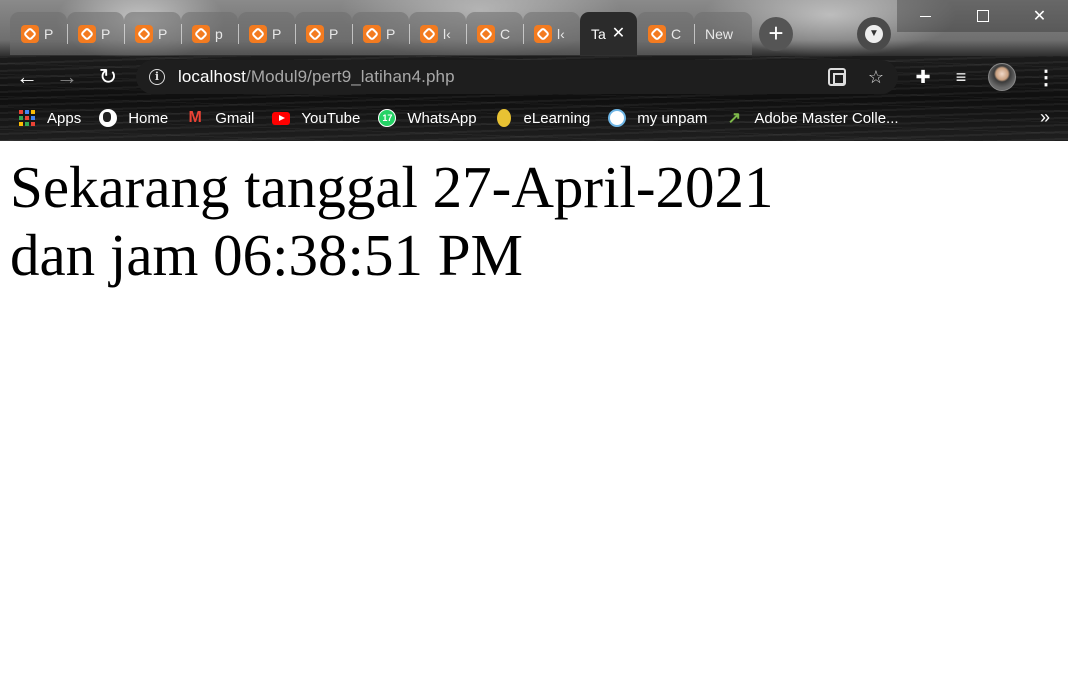 This screenshot has width=1068, height=684. I want to click on adobe-icon: ↗, so click(734, 118).